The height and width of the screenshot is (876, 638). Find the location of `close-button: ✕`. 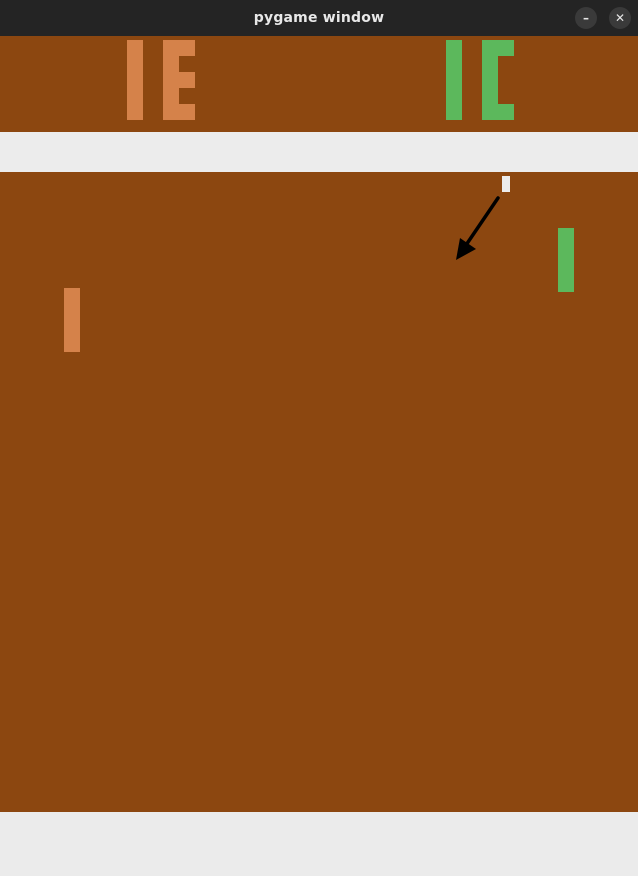

close-button: ✕ is located at coordinates (620, 18).